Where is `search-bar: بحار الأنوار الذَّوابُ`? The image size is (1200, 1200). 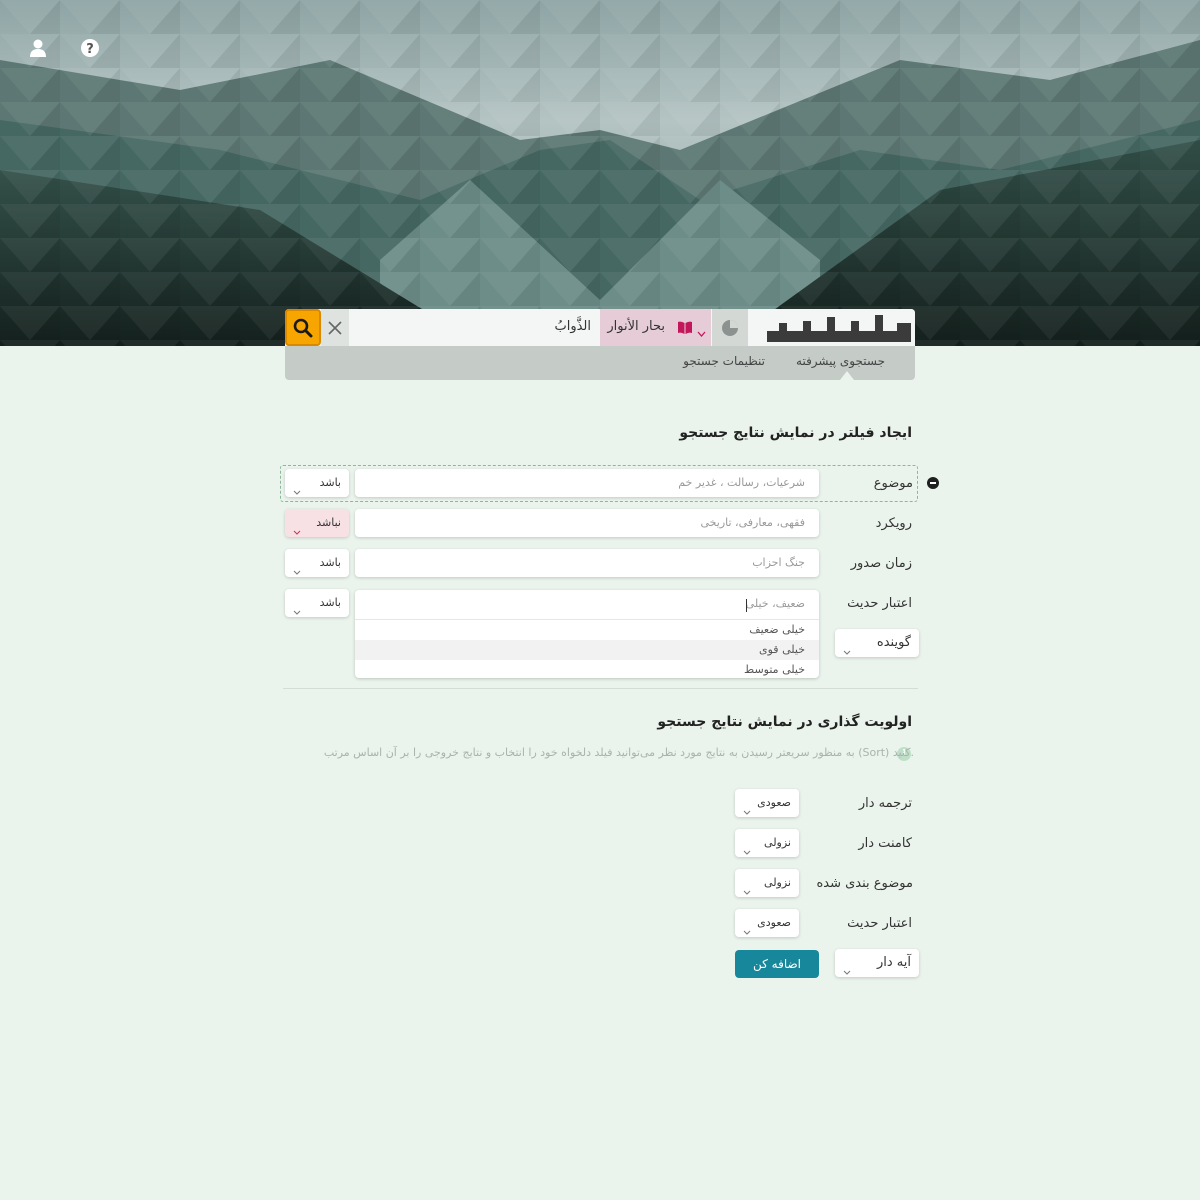 search-bar: بحار الأنوار الذَّوابُ is located at coordinates (600, 327).